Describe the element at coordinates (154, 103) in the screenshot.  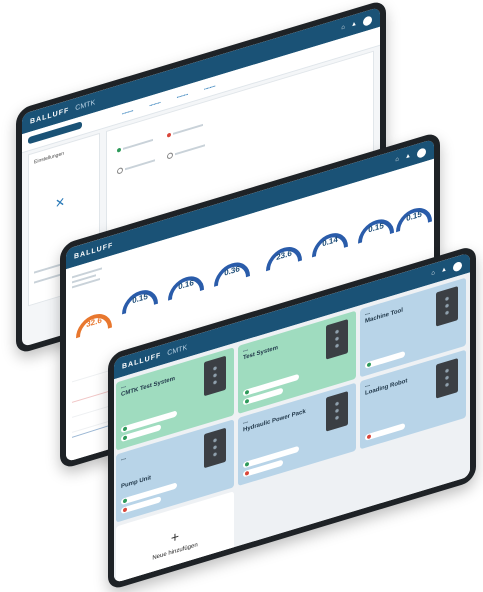
I see `tab-2: ▪▪▪▪▪▪▪▪` at that location.